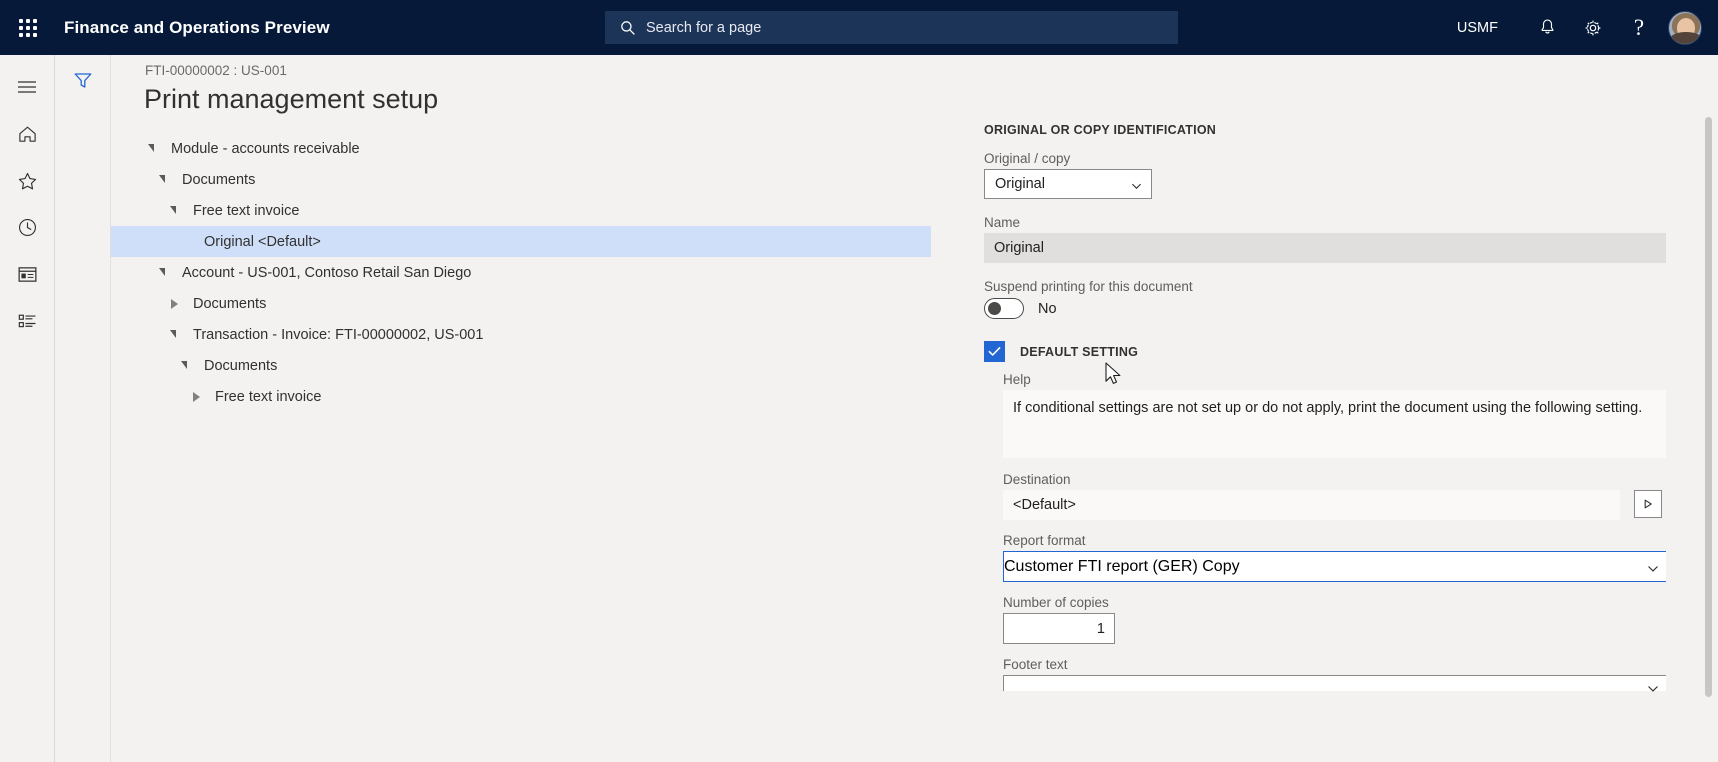 Image resolution: width=1718 pixels, height=762 pixels. What do you see at coordinates (1017, 379) in the screenshot?
I see `help-label: Help` at bounding box center [1017, 379].